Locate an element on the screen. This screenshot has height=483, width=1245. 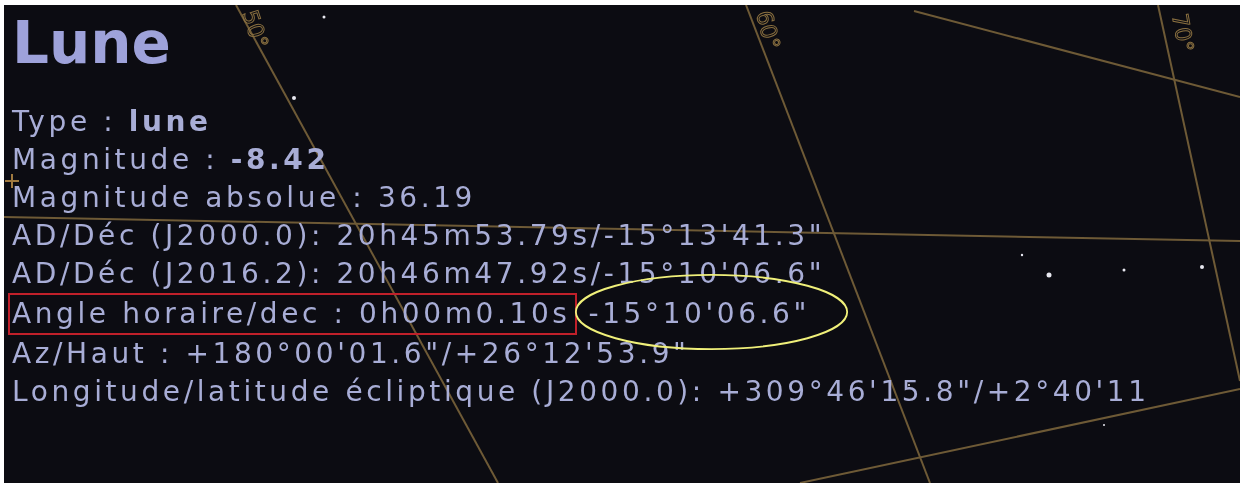
info-line: Magnitude : -8.42 is located at coordinates (171, 160).